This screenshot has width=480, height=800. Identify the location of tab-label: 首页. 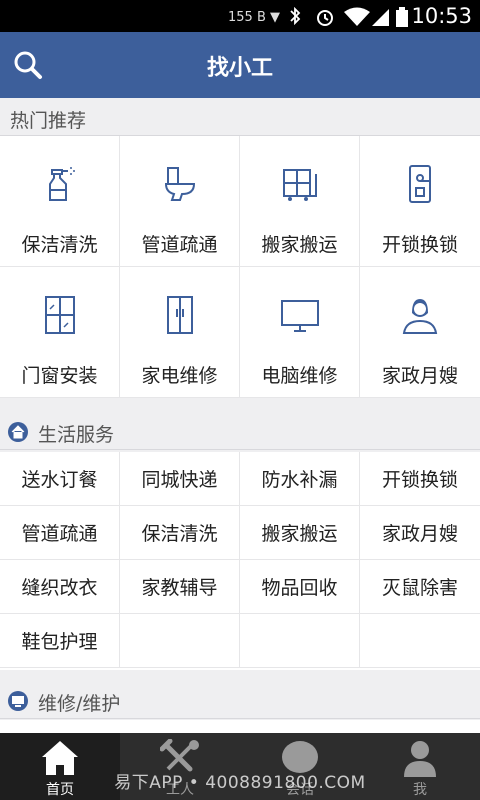
(60, 790).